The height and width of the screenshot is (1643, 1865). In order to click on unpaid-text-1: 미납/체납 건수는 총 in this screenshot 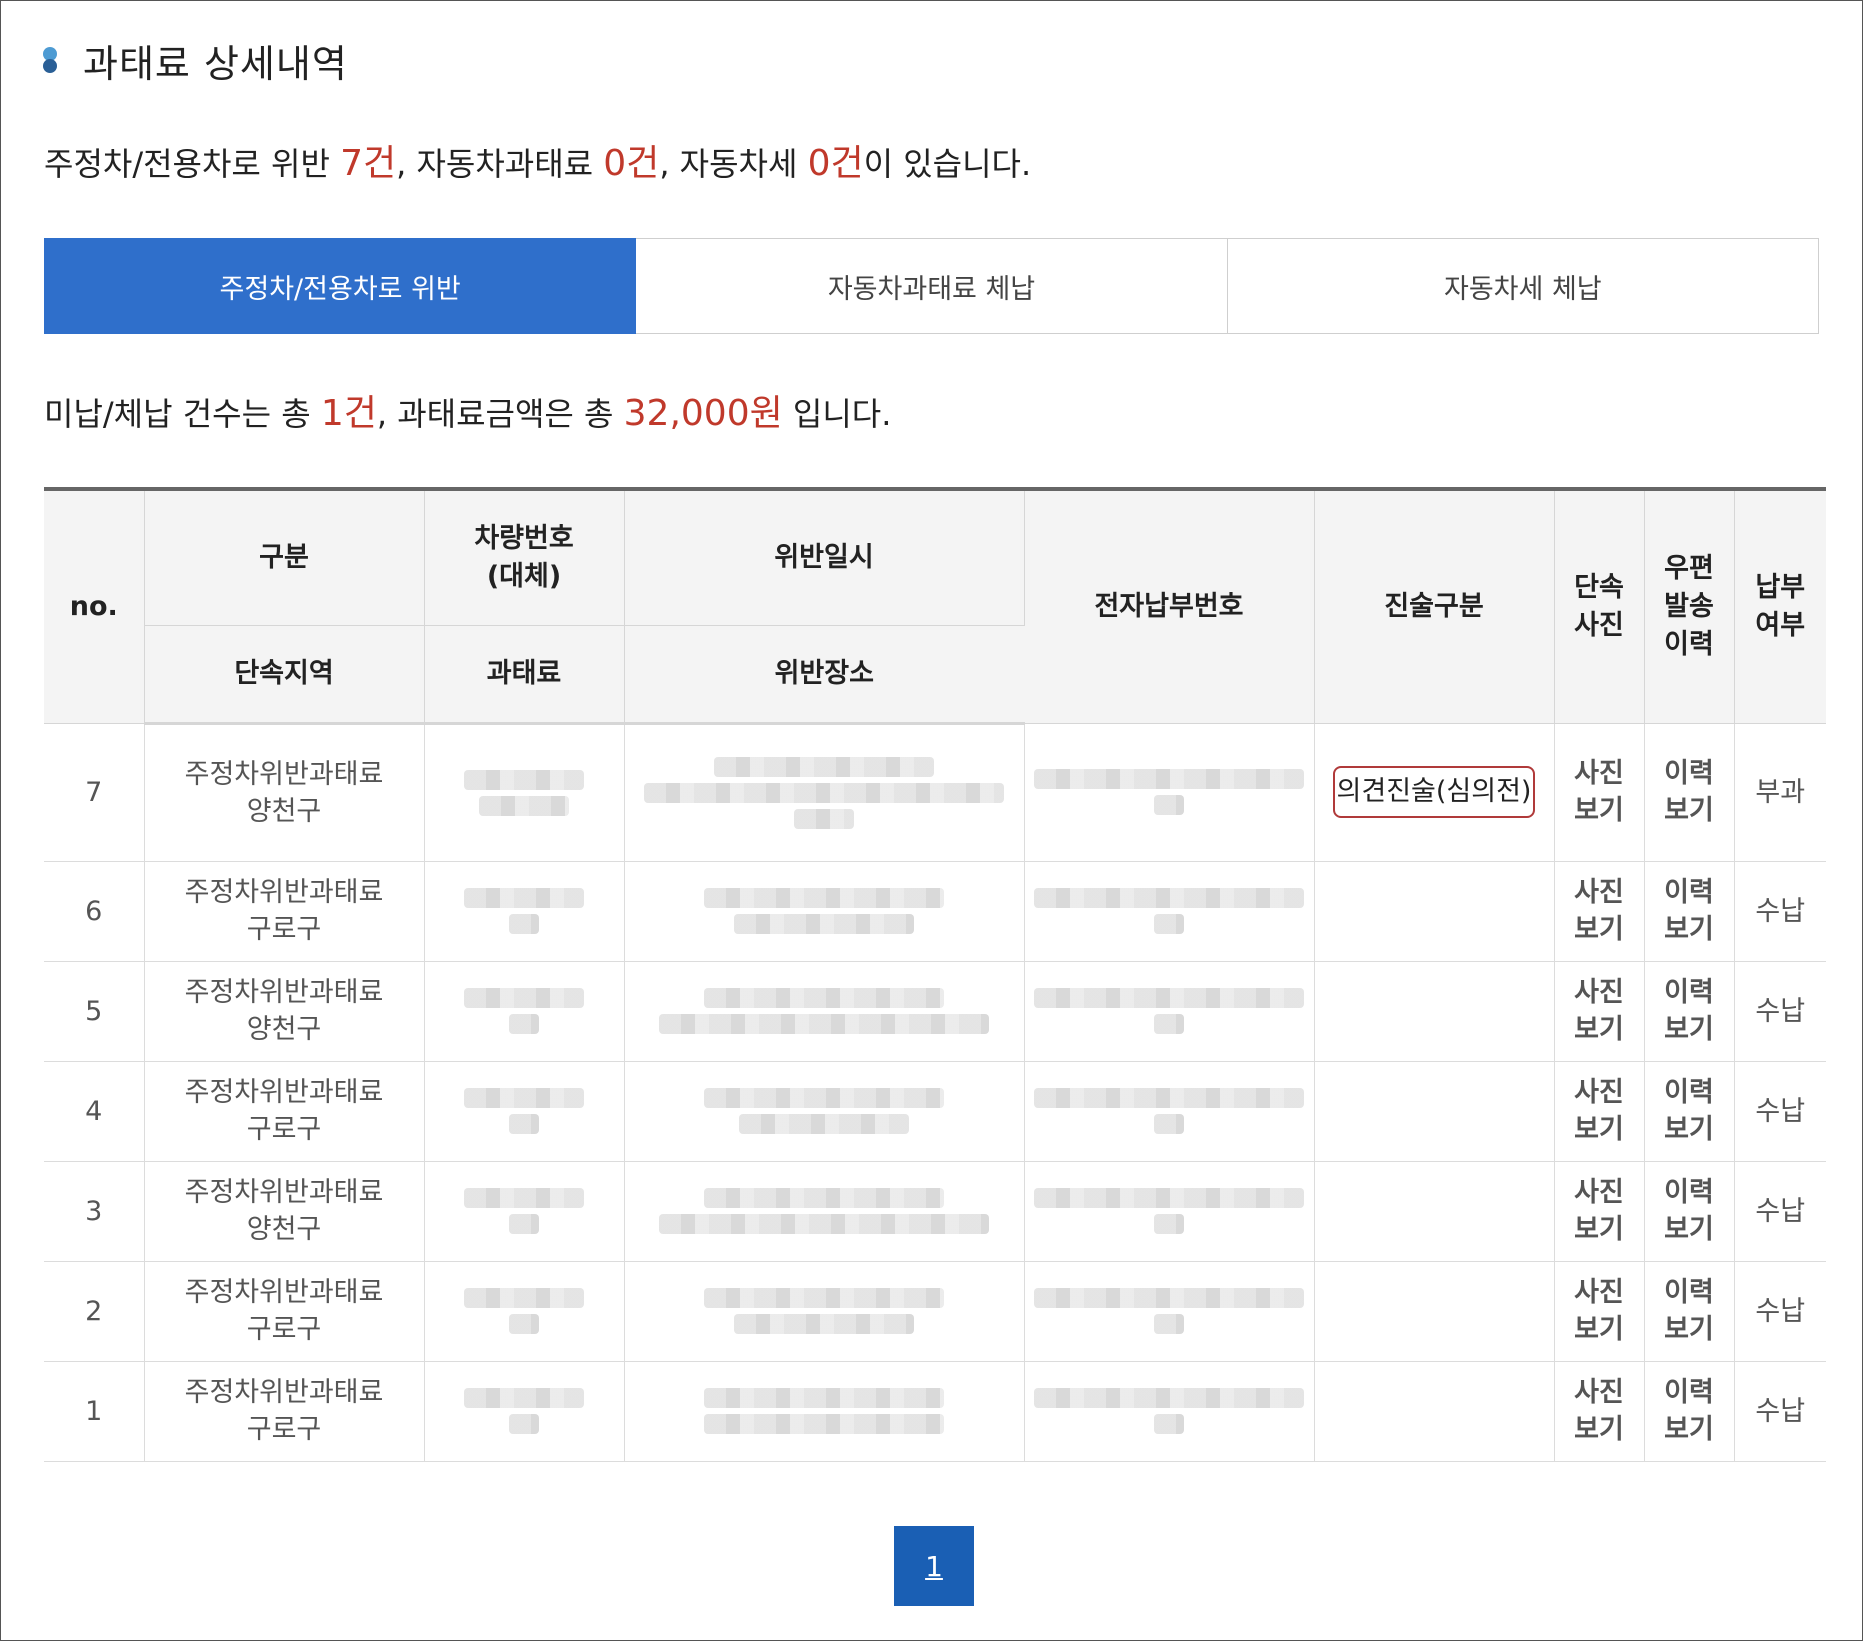, I will do `click(182, 414)`.